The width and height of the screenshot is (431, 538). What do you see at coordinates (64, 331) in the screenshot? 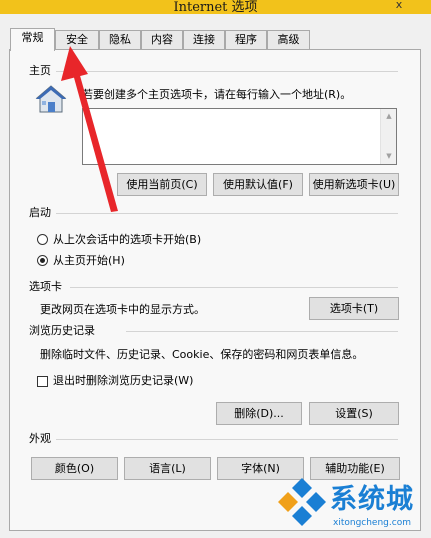
I see `section-header-history: 浏览历史记录` at bounding box center [64, 331].